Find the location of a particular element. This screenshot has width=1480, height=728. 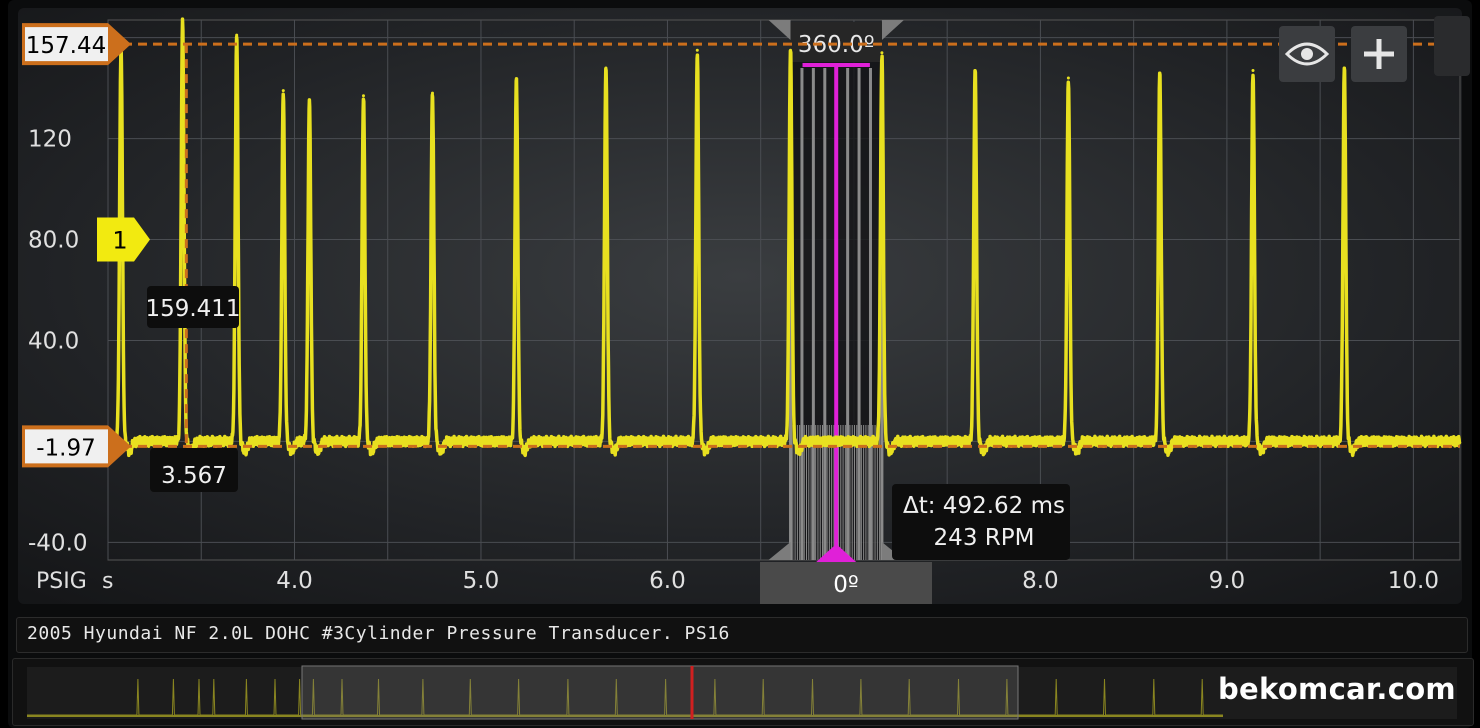

x-tick-label: 9.0 is located at coordinates (1227, 581).